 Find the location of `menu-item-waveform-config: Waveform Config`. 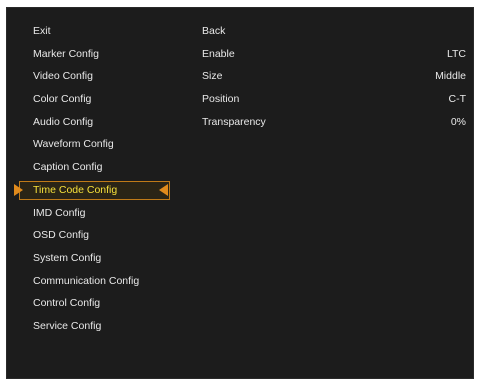

menu-item-waveform-config: Waveform Config is located at coordinates (96, 144).